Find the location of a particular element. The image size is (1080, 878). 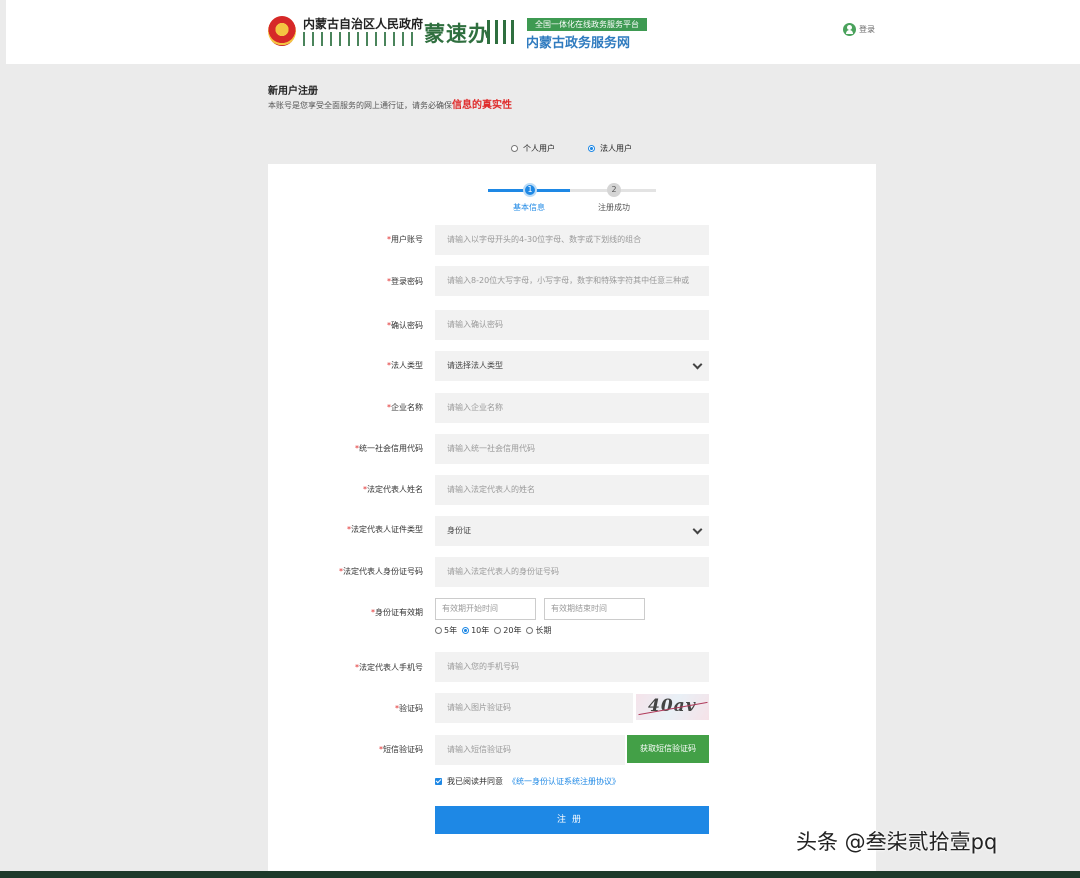

validity-period-options: 5年 10年 20年 长期 is located at coordinates (494, 630).